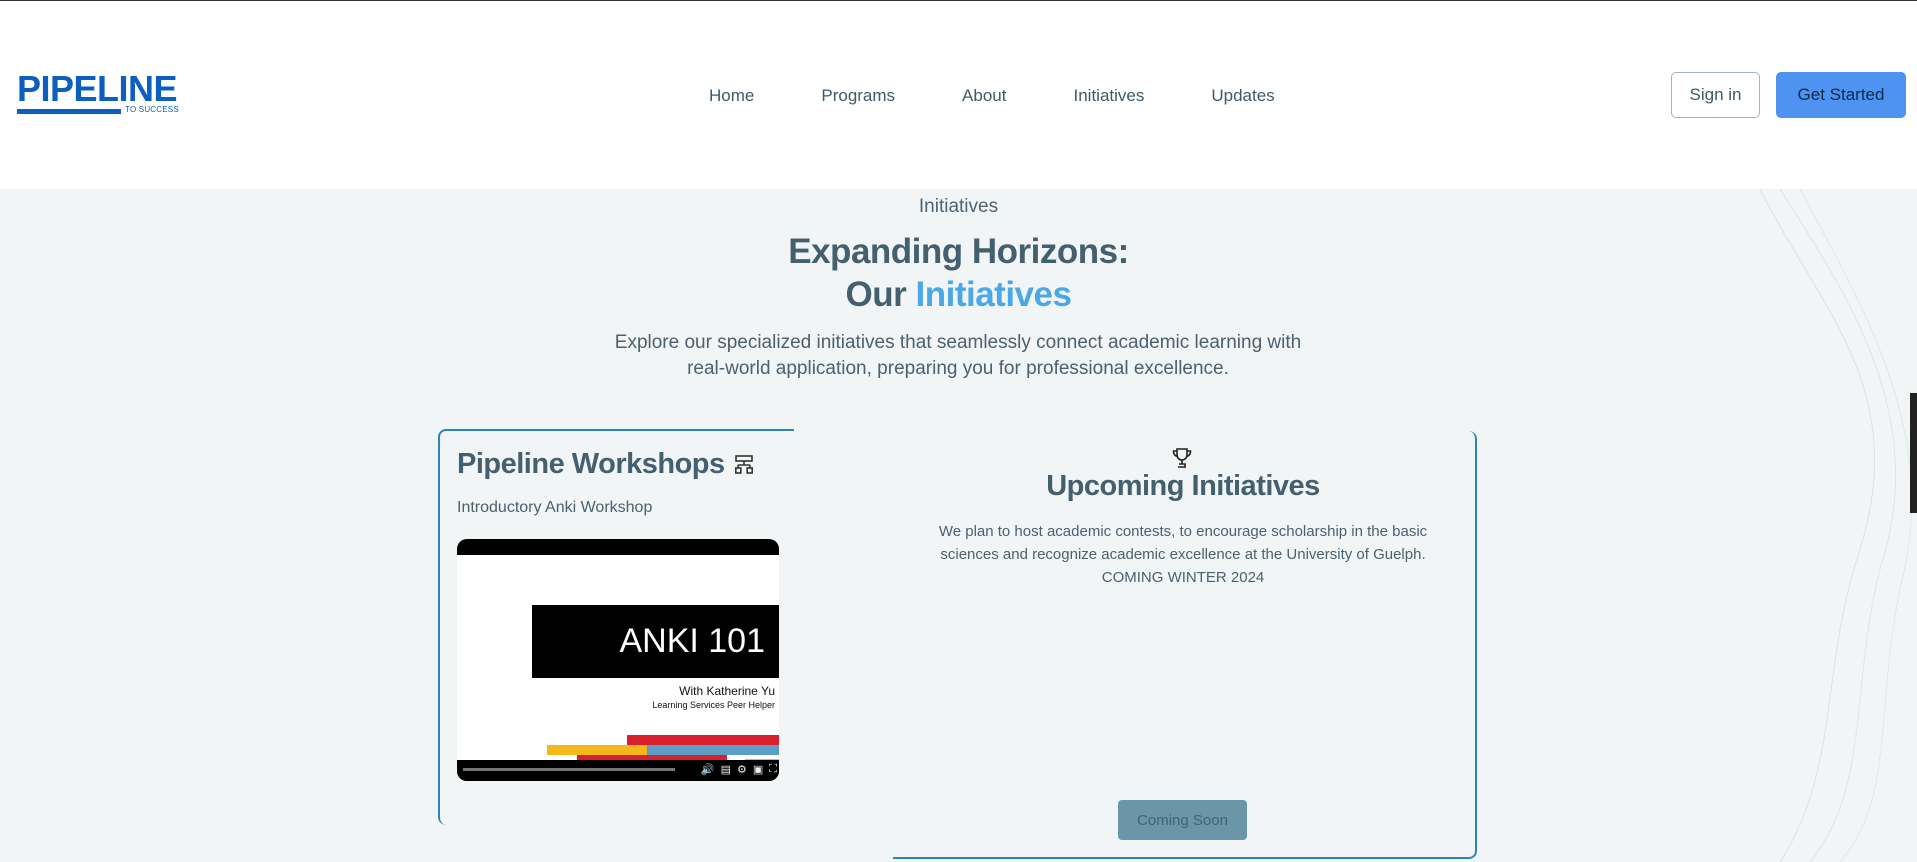 Image resolution: width=1917 pixels, height=862 pixels. I want to click on title-line-1: Expanding Horizons:, so click(958, 251).